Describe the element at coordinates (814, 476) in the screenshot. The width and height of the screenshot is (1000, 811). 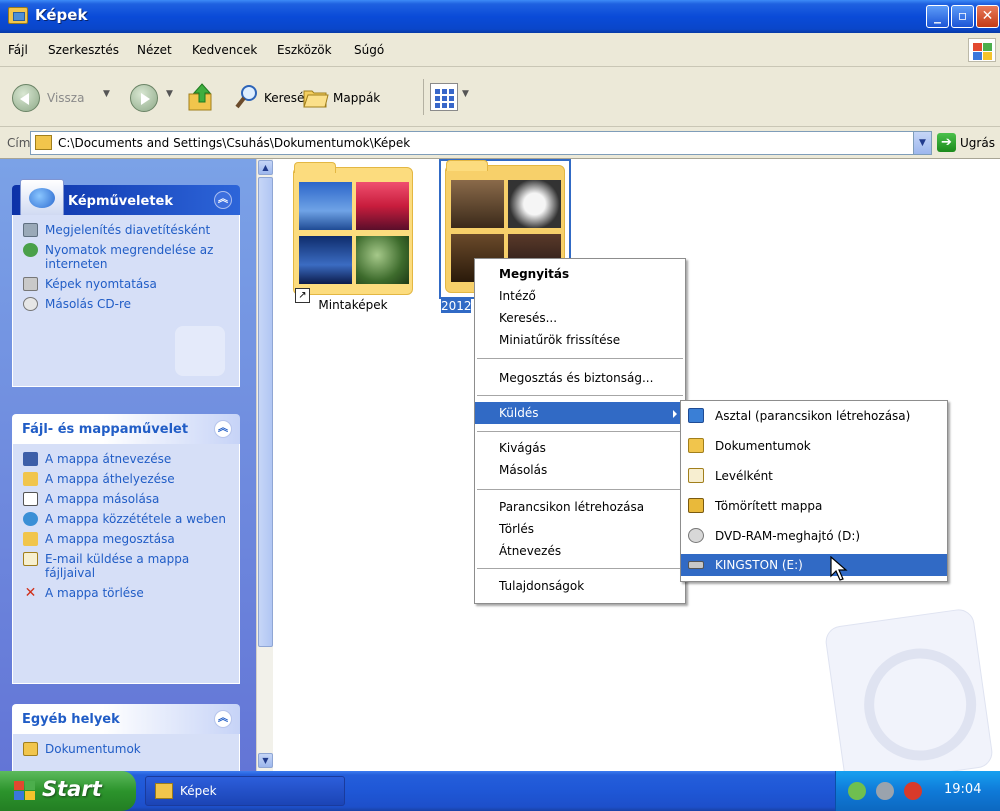
I see `send-to-mail: Levélként` at that location.